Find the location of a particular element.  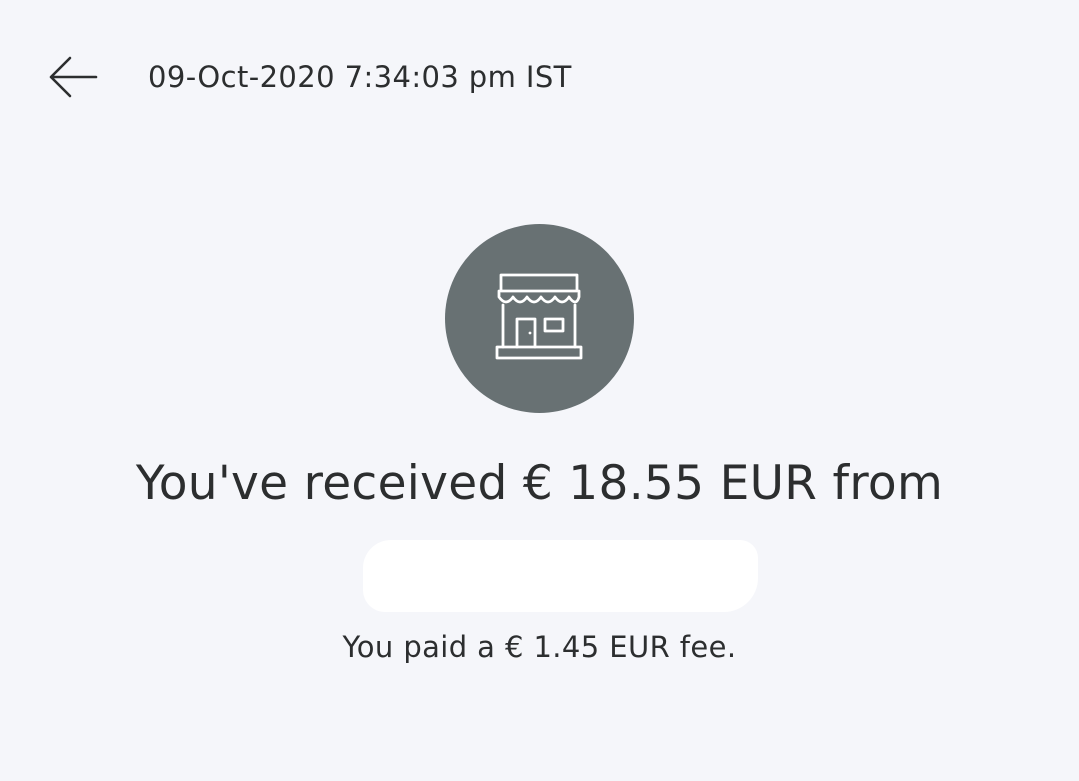

fee-summary: You paid a € 1.45 EUR fee. is located at coordinates (539, 647).